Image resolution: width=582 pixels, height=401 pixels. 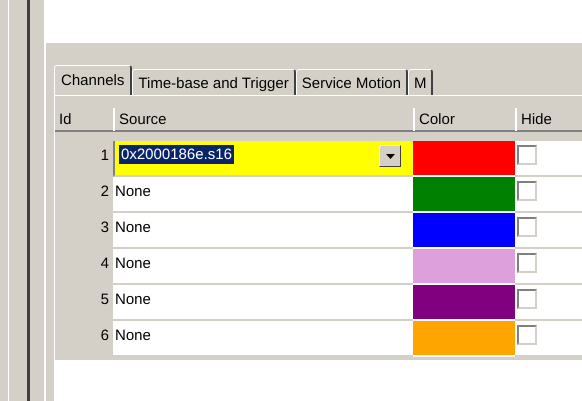 What do you see at coordinates (176, 154) in the screenshot?
I see `selected-text: 0x2000186e.s16` at bounding box center [176, 154].